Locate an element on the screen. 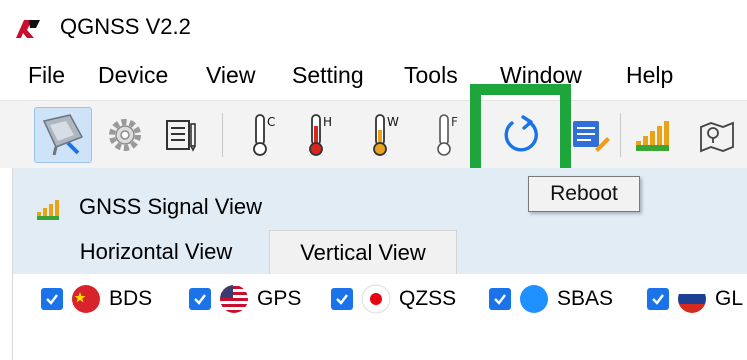 The width and height of the screenshot is (747, 360). factory-badge: F is located at coordinates (454, 122).